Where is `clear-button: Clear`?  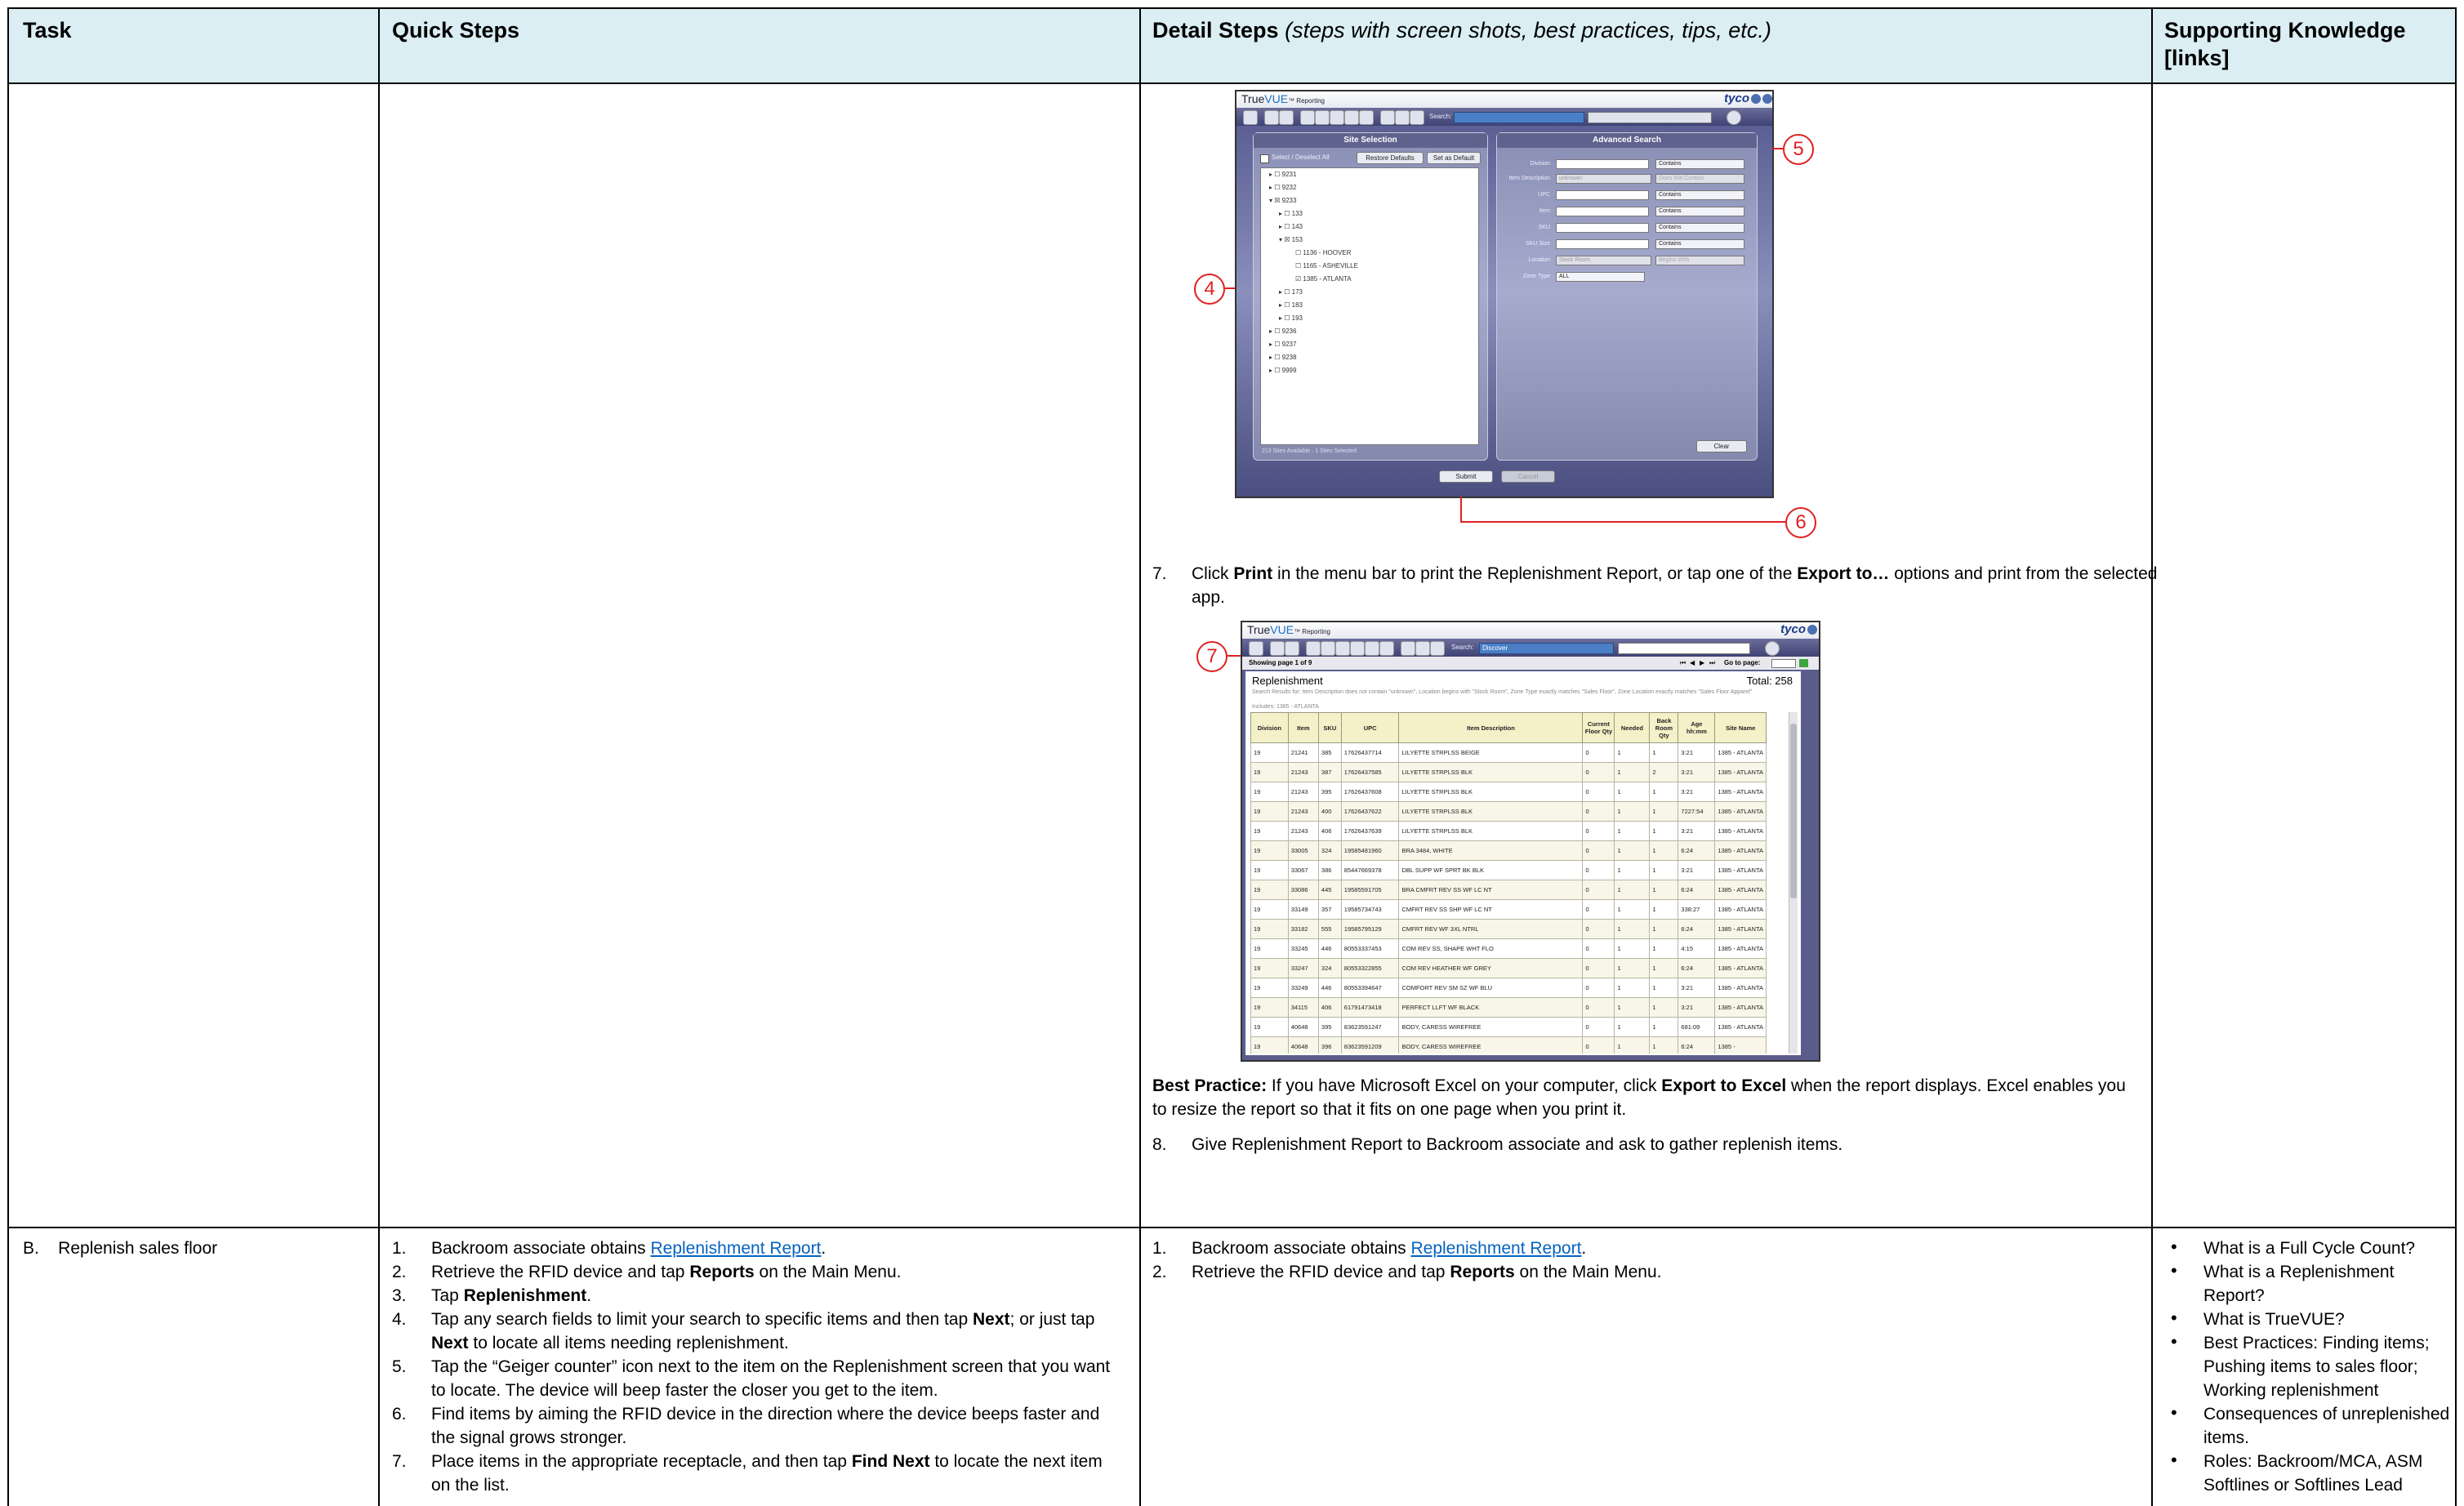
clear-button: Clear is located at coordinates (1721, 446).